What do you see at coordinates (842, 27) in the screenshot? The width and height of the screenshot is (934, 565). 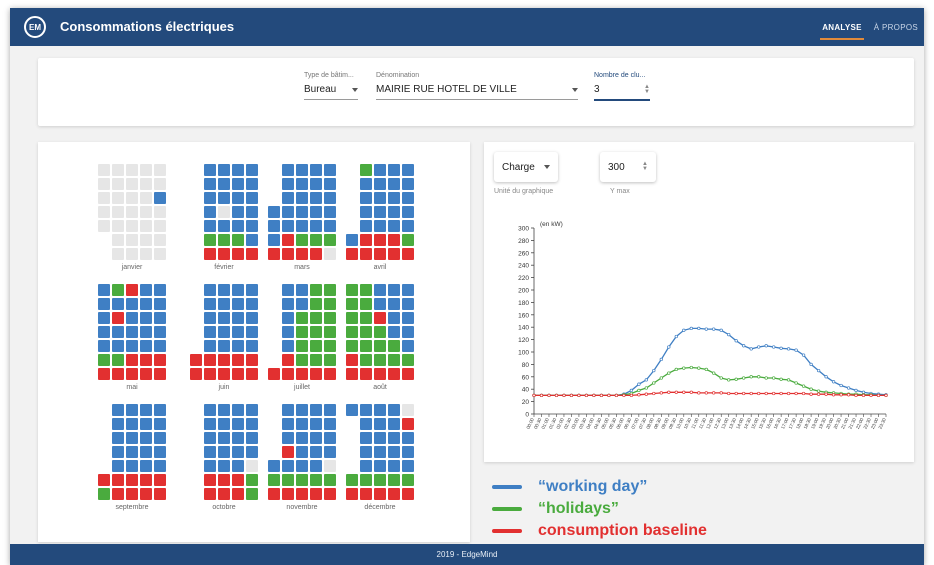 I see `tab-analyse: ANALYSE` at bounding box center [842, 27].